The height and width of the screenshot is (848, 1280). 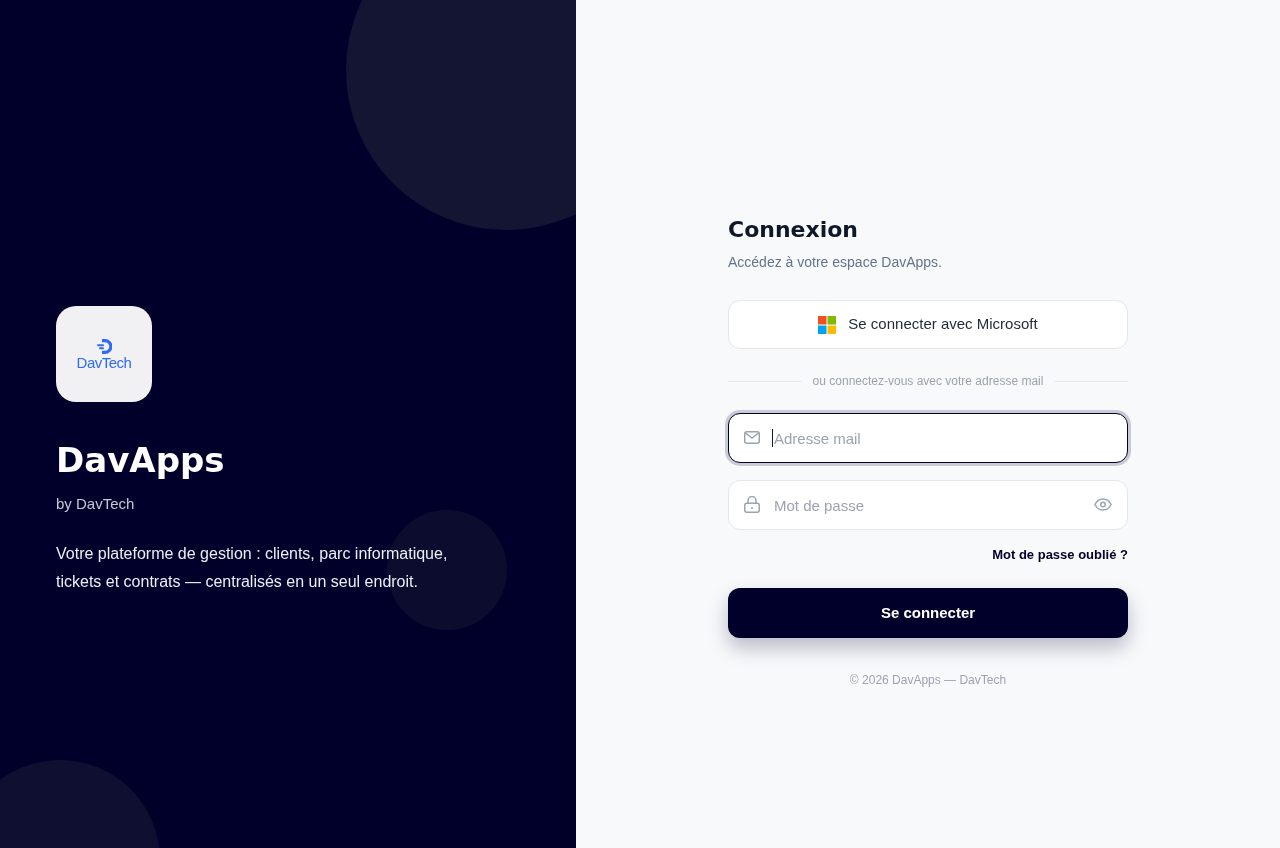 What do you see at coordinates (928, 438) in the screenshot?
I see `email-field: Adresse mail` at bounding box center [928, 438].